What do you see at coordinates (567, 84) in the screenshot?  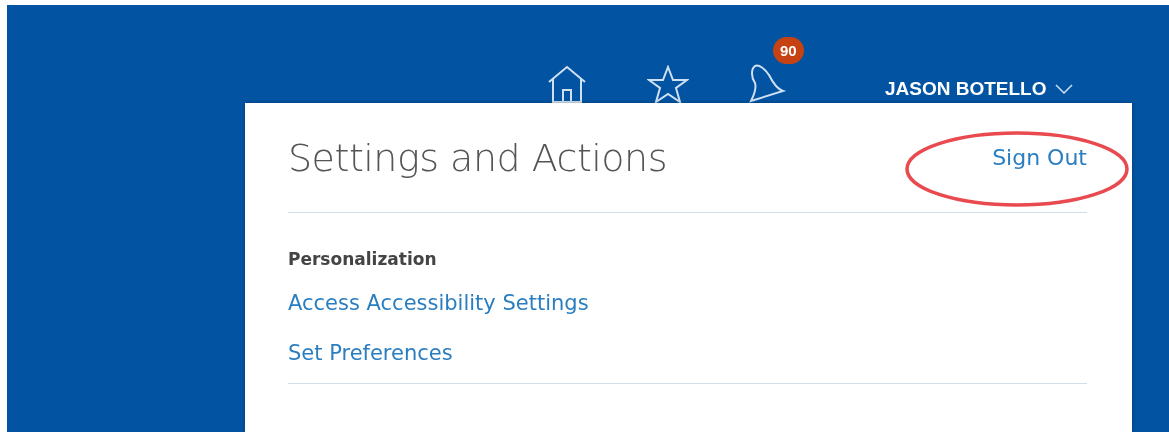 I see `home-icon` at bounding box center [567, 84].